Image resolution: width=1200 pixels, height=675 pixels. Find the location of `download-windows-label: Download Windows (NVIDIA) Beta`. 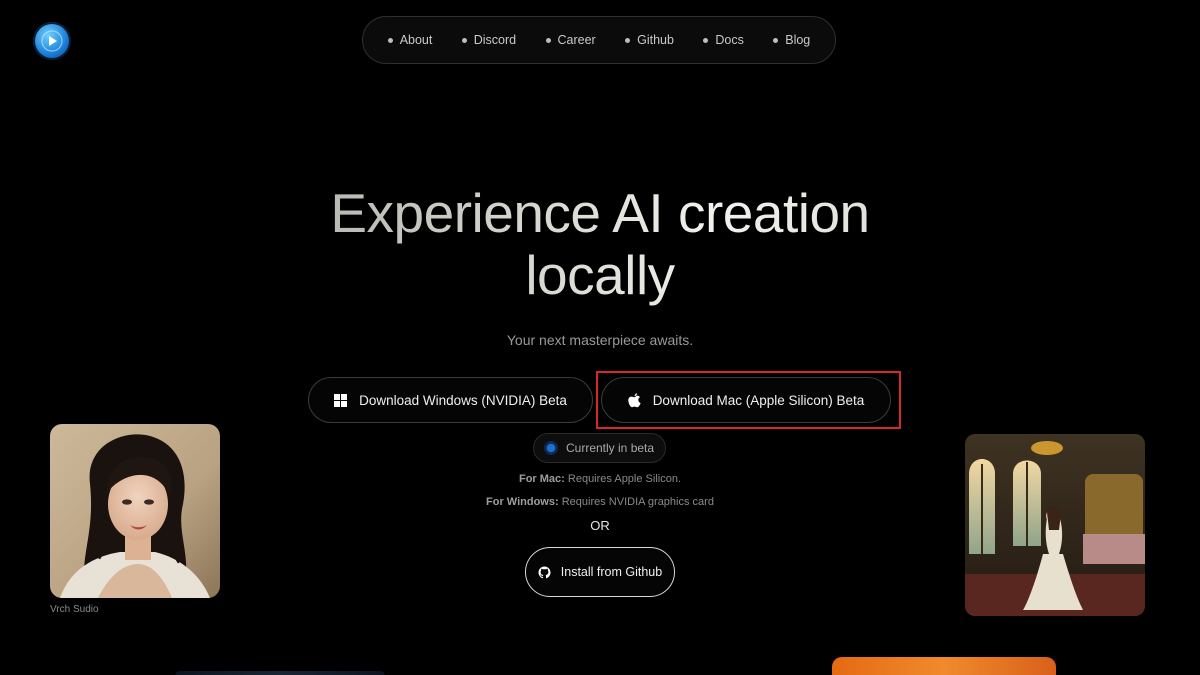

download-windows-label: Download Windows (NVIDIA) Beta is located at coordinates (463, 400).